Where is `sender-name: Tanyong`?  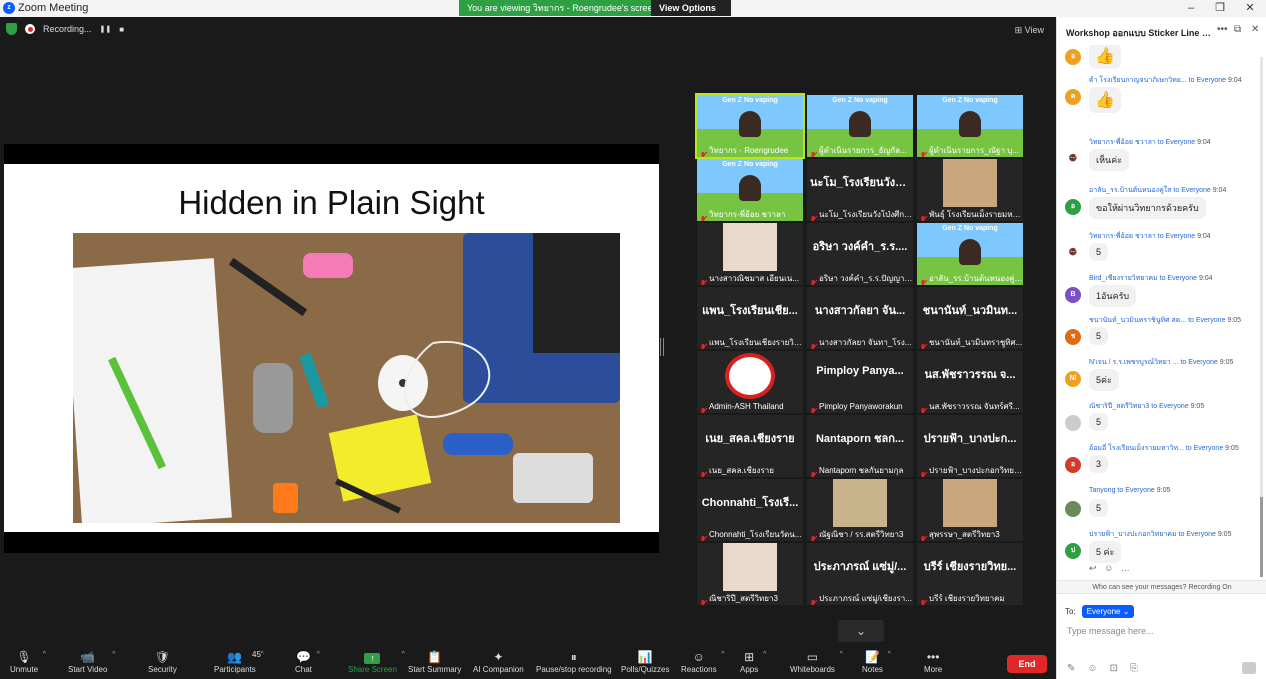
sender-name: Tanyong is located at coordinates (1102, 490).